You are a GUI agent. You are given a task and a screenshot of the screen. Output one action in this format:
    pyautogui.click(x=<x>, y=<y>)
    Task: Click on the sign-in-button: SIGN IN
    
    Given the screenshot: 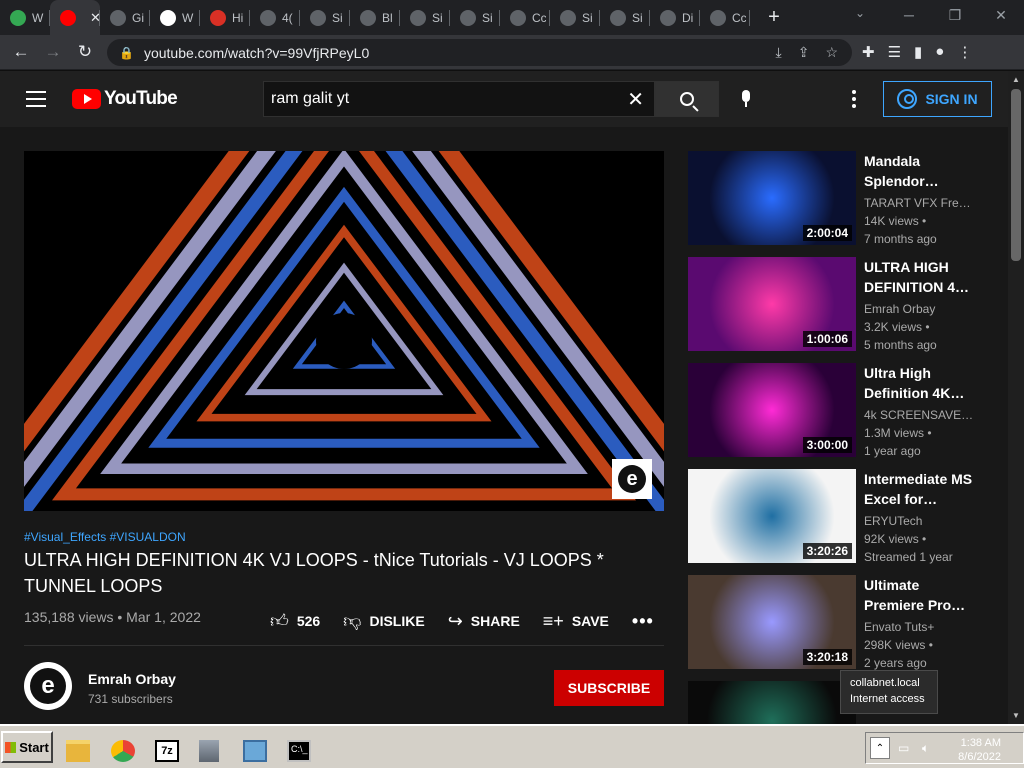 What is the action you would take?
    pyautogui.click(x=937, y=99)
    